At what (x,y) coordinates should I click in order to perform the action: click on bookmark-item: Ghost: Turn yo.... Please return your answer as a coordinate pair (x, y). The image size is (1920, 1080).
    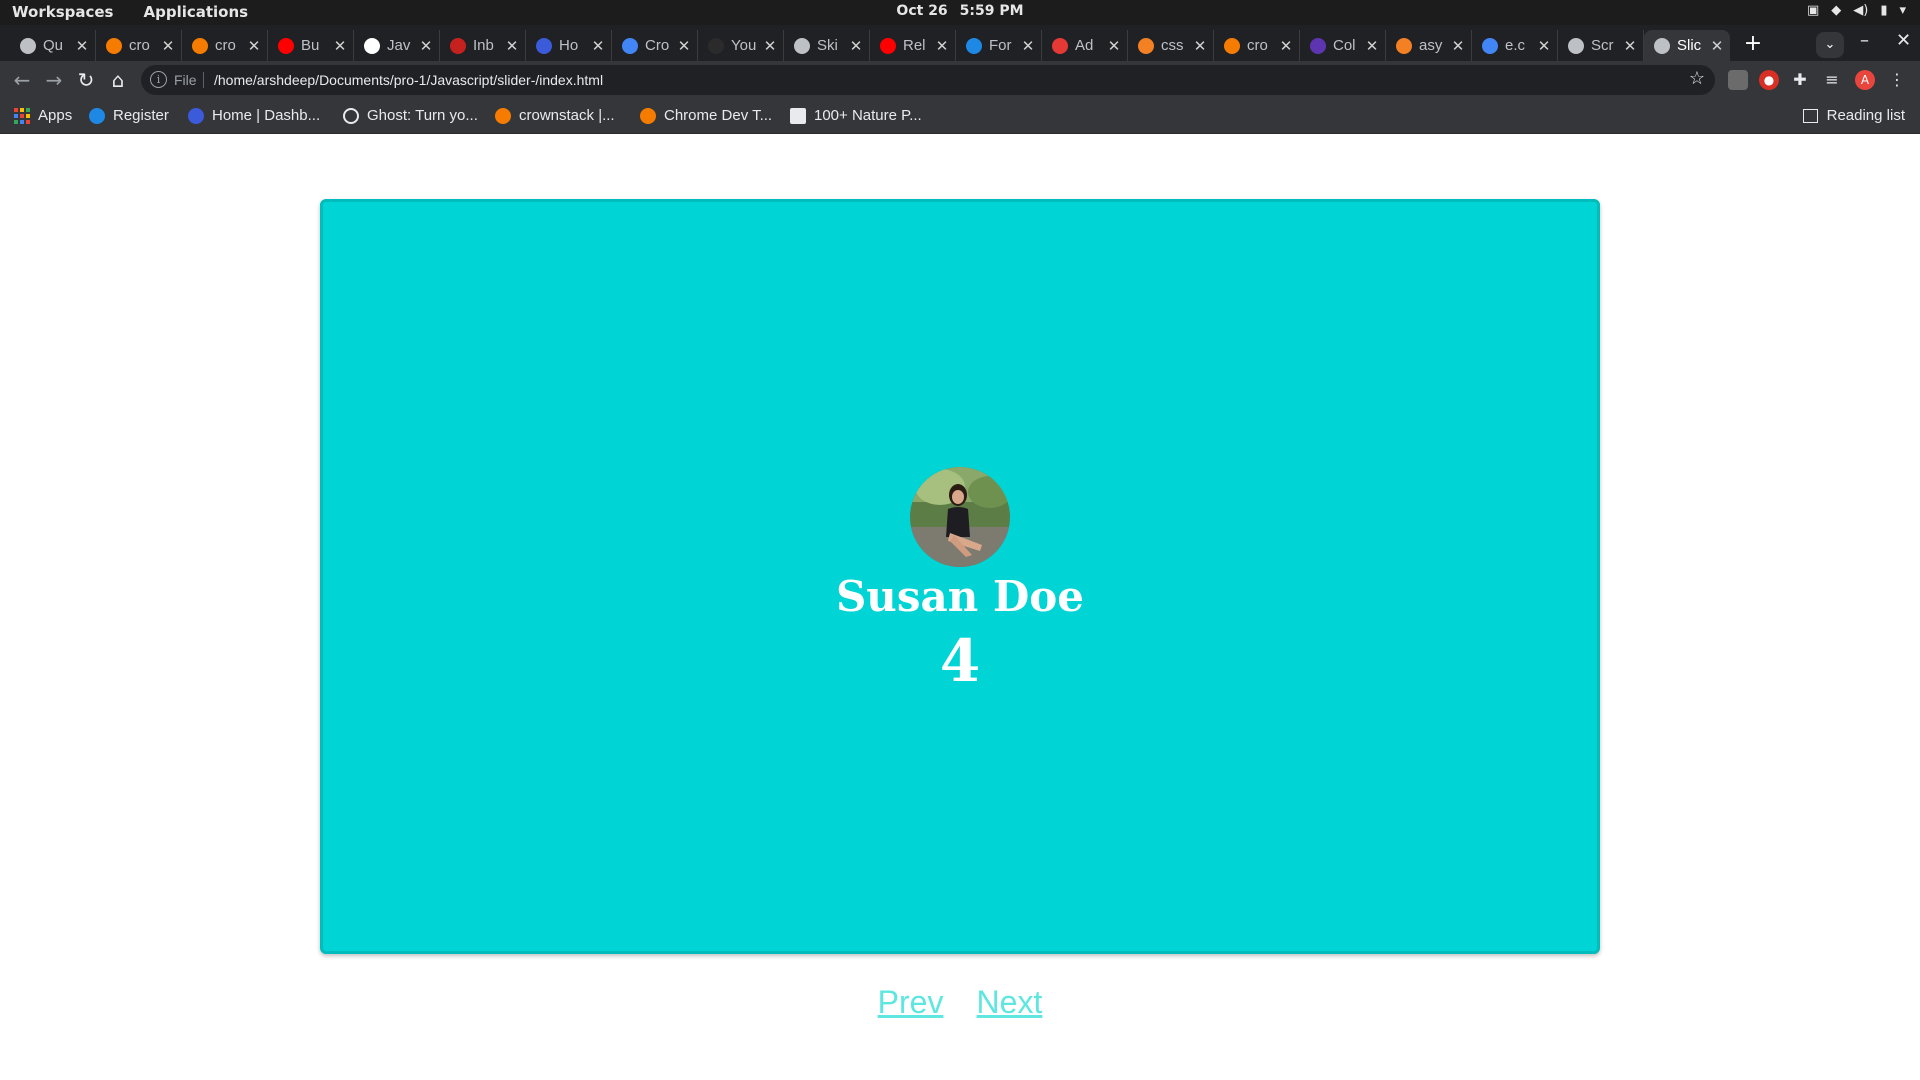
    Looking at the image, I should click on (410, 115).